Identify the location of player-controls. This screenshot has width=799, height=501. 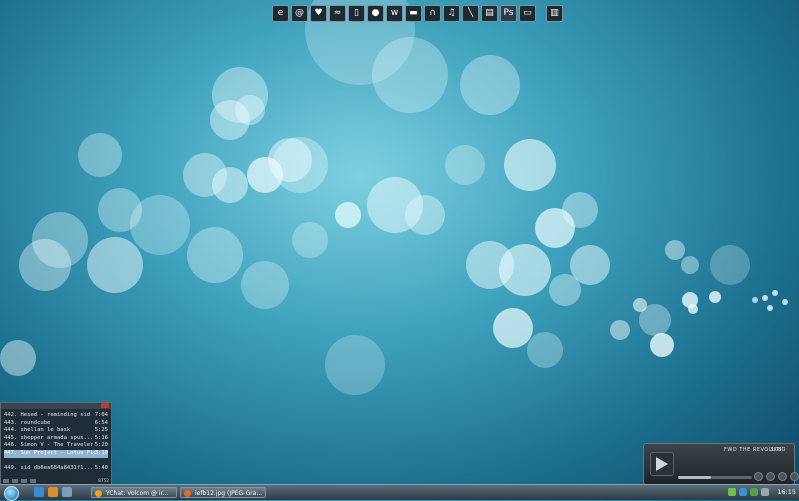
(776, 476).